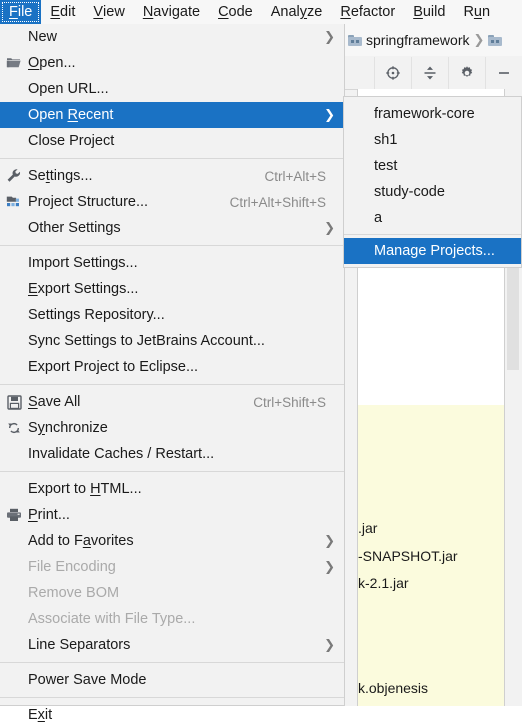  Describe the element at coordinates (172, 228) in the screenshot. I see `menu-item-other-settings: Other Settings ❯` at that location.